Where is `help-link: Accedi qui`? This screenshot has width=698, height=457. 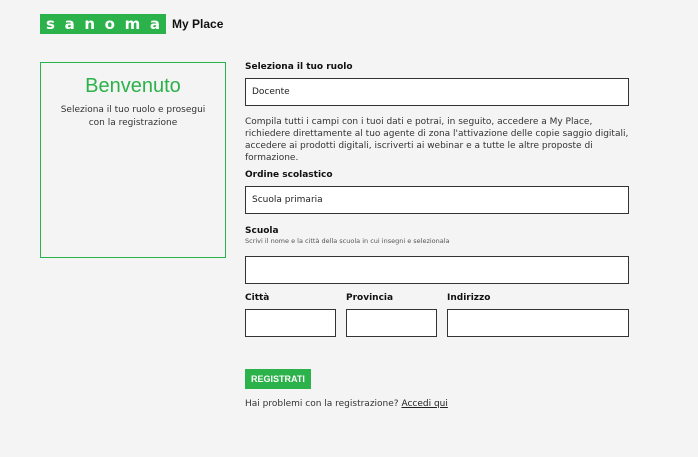
help-link: Accedi qui is located at coordinates (424, 404).